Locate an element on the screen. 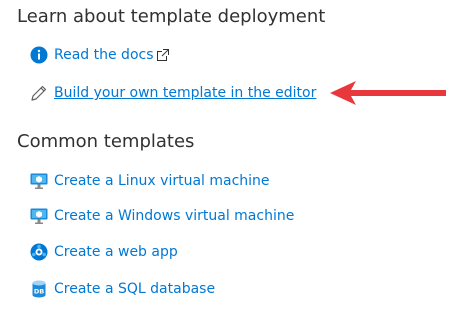 The image size is (476, 316). red-arrow-annotation is located at coordinates (388, 93).